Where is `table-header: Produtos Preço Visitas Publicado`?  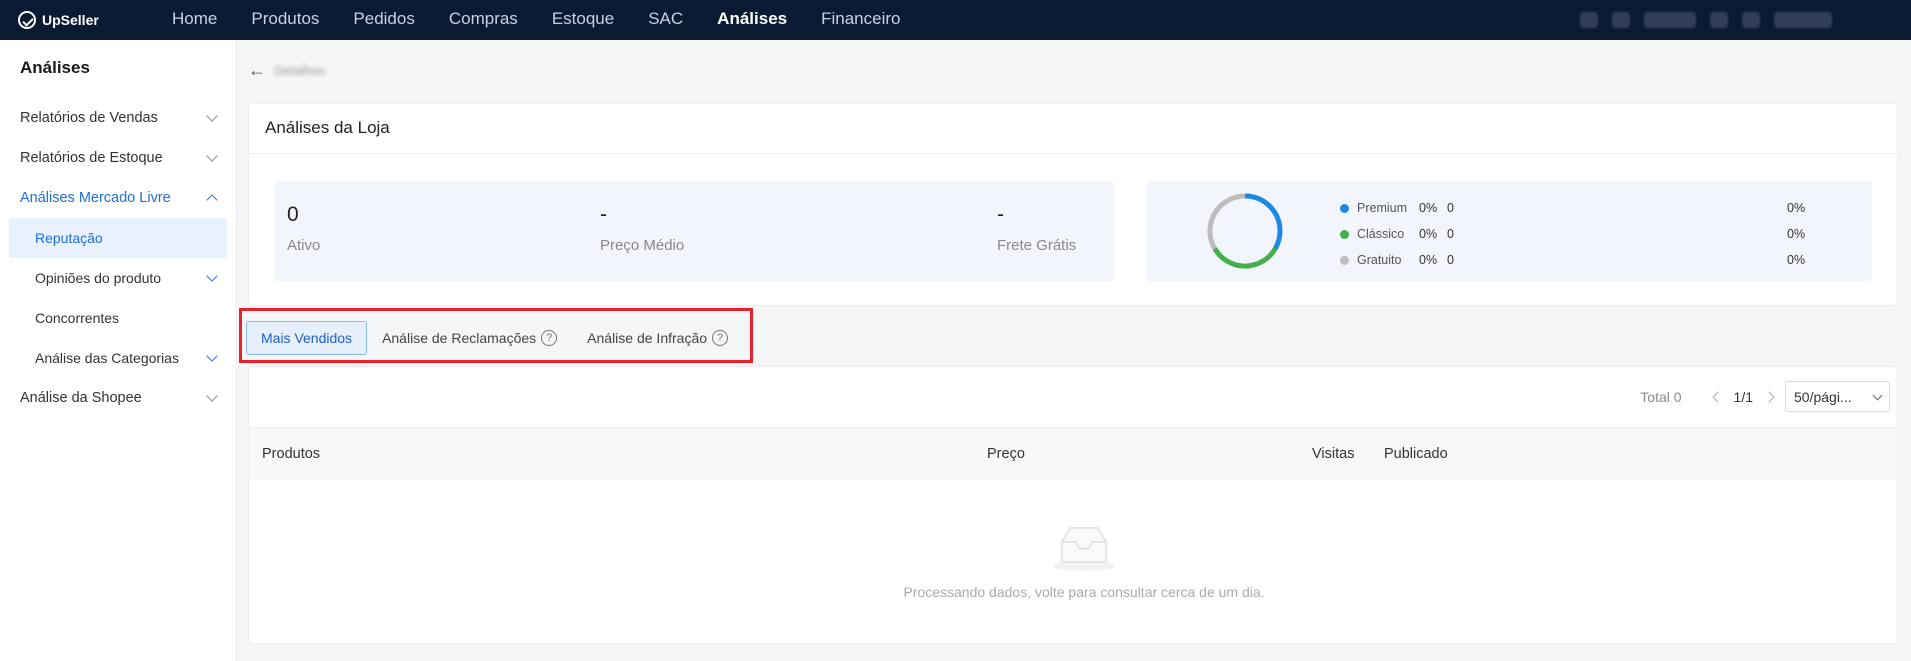 table-header: Produtos Preço Visitas Publicado is located at coordinates (1073, 453).